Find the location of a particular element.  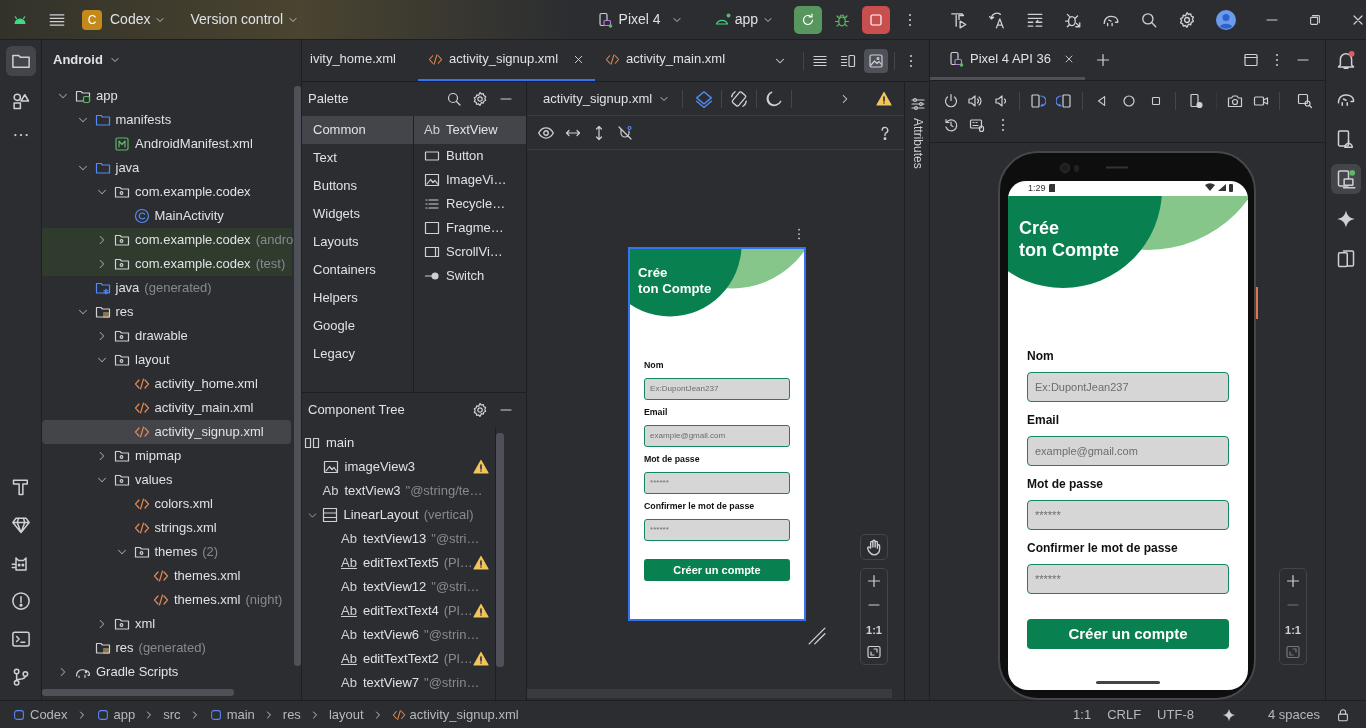

add-icon is located at coordinates (1102, 60).